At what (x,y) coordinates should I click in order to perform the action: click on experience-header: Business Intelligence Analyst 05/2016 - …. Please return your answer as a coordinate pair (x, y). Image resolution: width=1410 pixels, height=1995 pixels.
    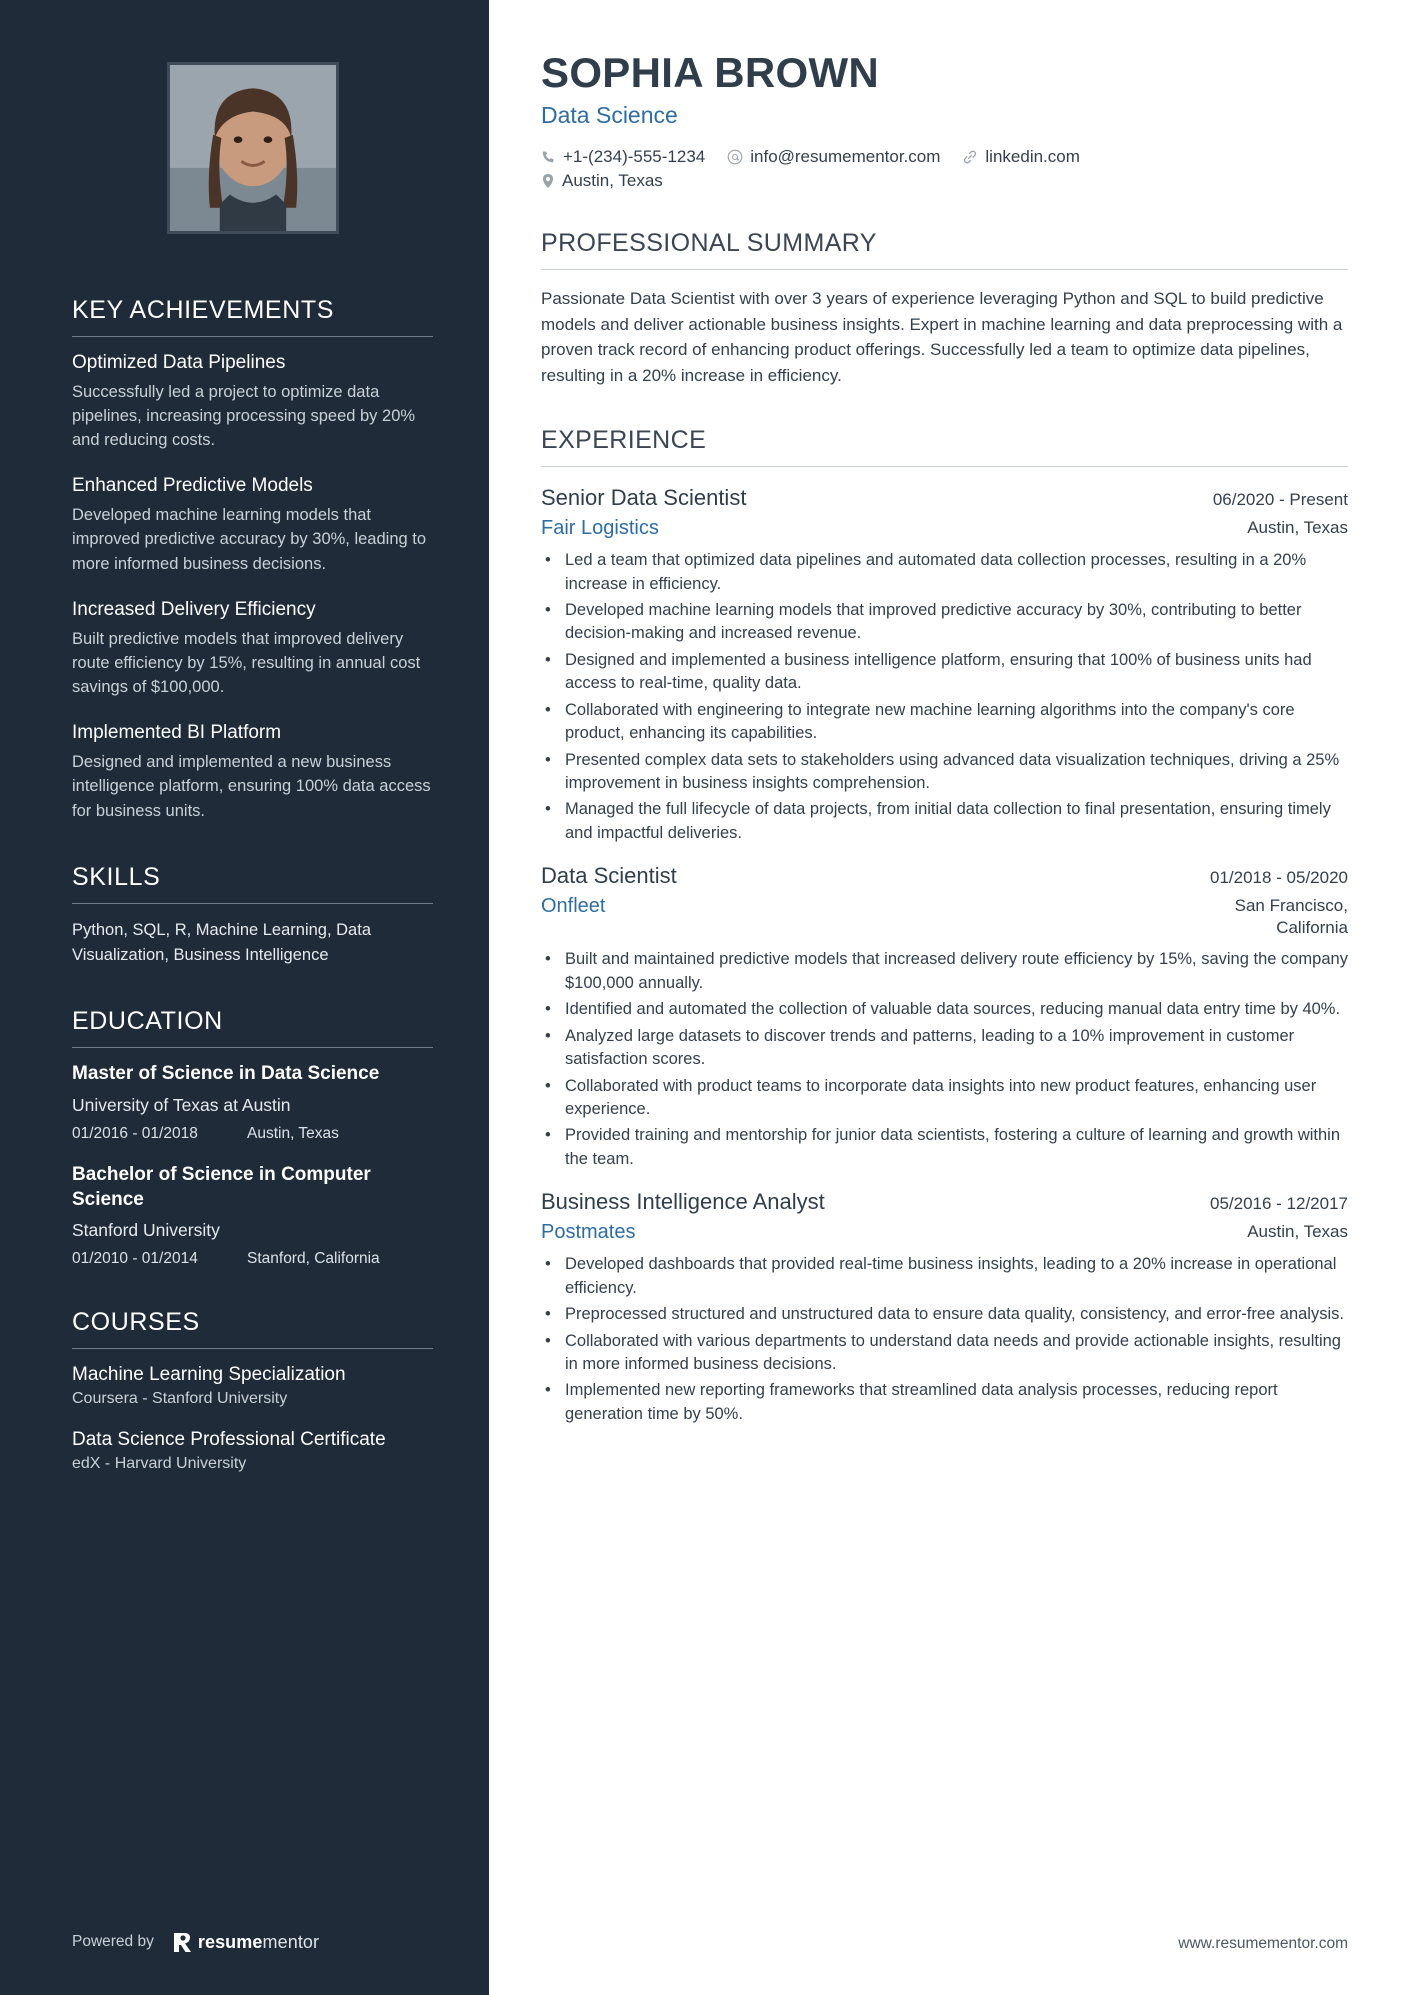
    Looking at the image, I should click on (944, 1202).